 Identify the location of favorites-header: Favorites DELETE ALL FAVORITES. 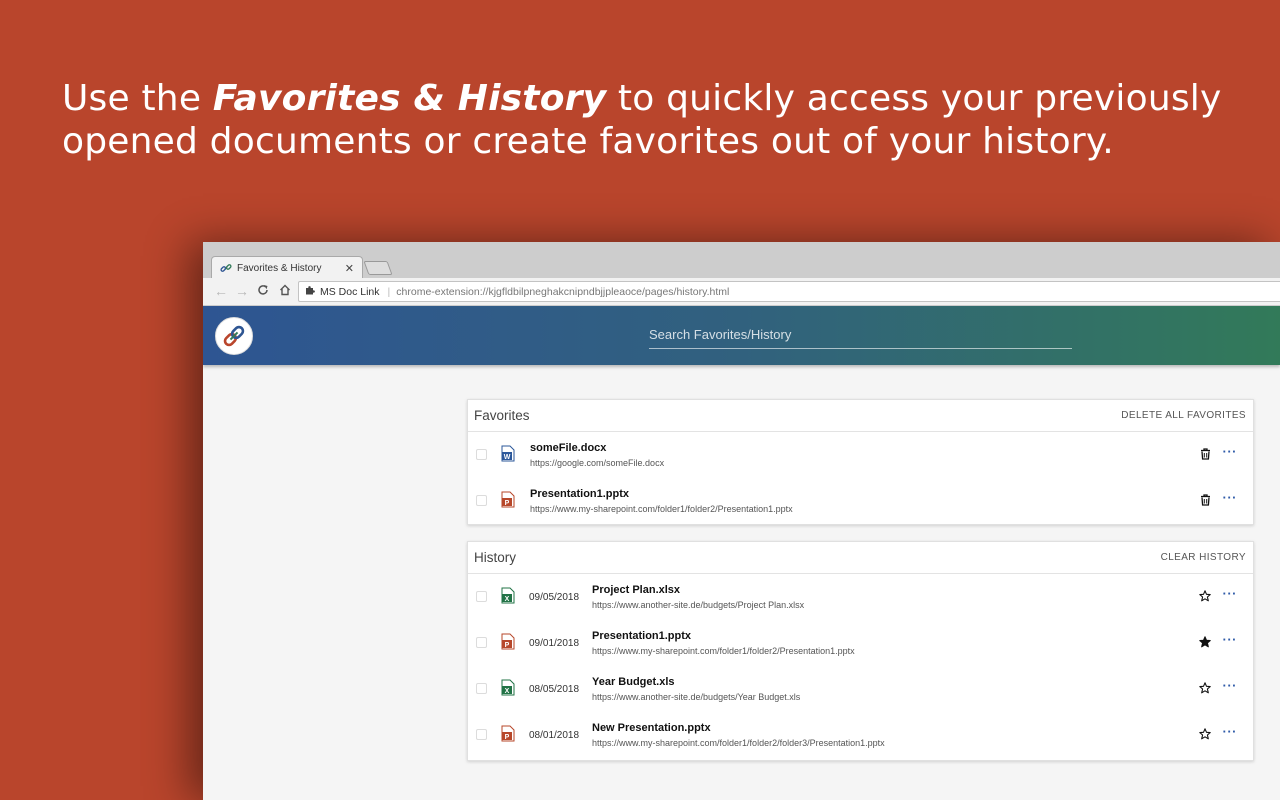
(860, 416).